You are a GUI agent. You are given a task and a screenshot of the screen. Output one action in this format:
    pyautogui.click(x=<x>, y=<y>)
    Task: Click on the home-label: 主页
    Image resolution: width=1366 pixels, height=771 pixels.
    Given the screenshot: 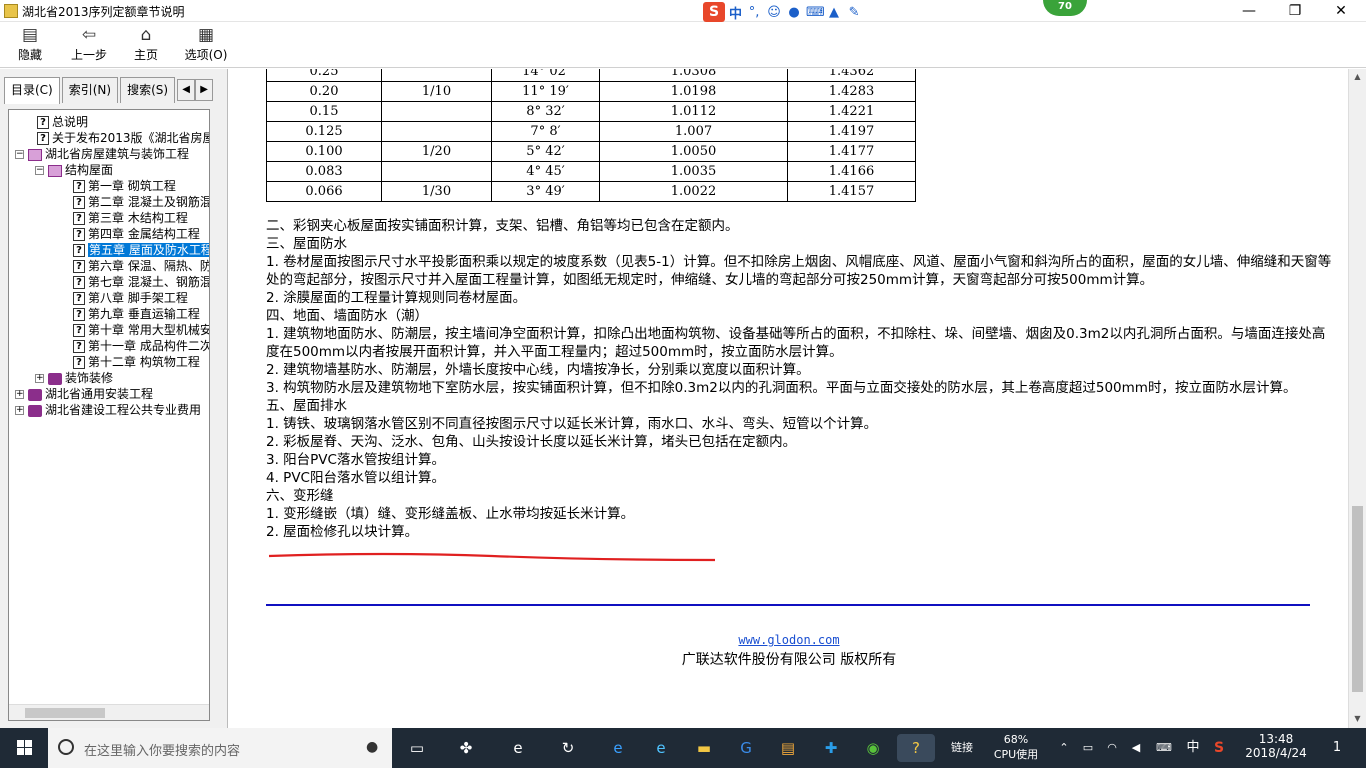 What is the action you would take?
    pyautogui.click(x=145, y=55)
    